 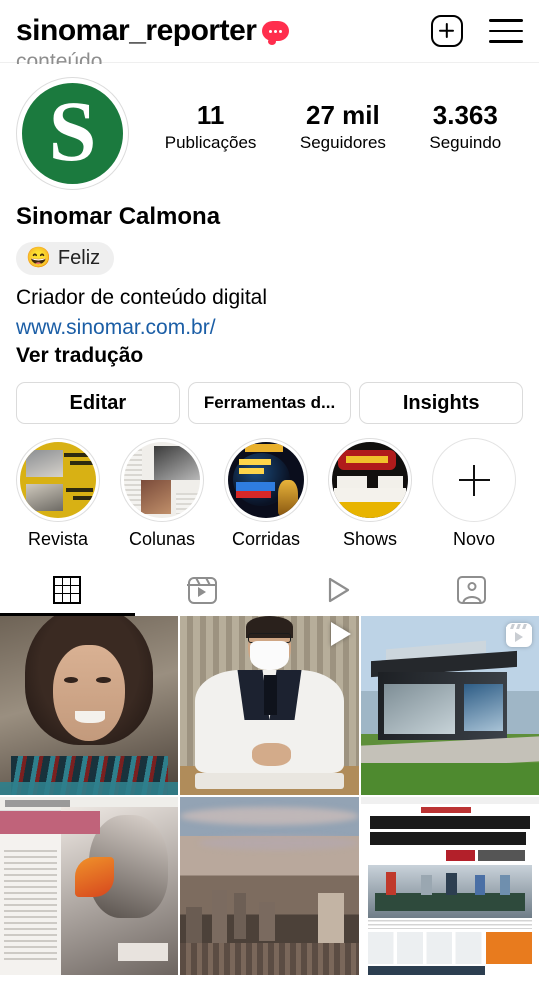 What do you see at coordinates (474, 539) in the screenshot?
I see `highlight-label: Novo` at bounding box center [474, 539].